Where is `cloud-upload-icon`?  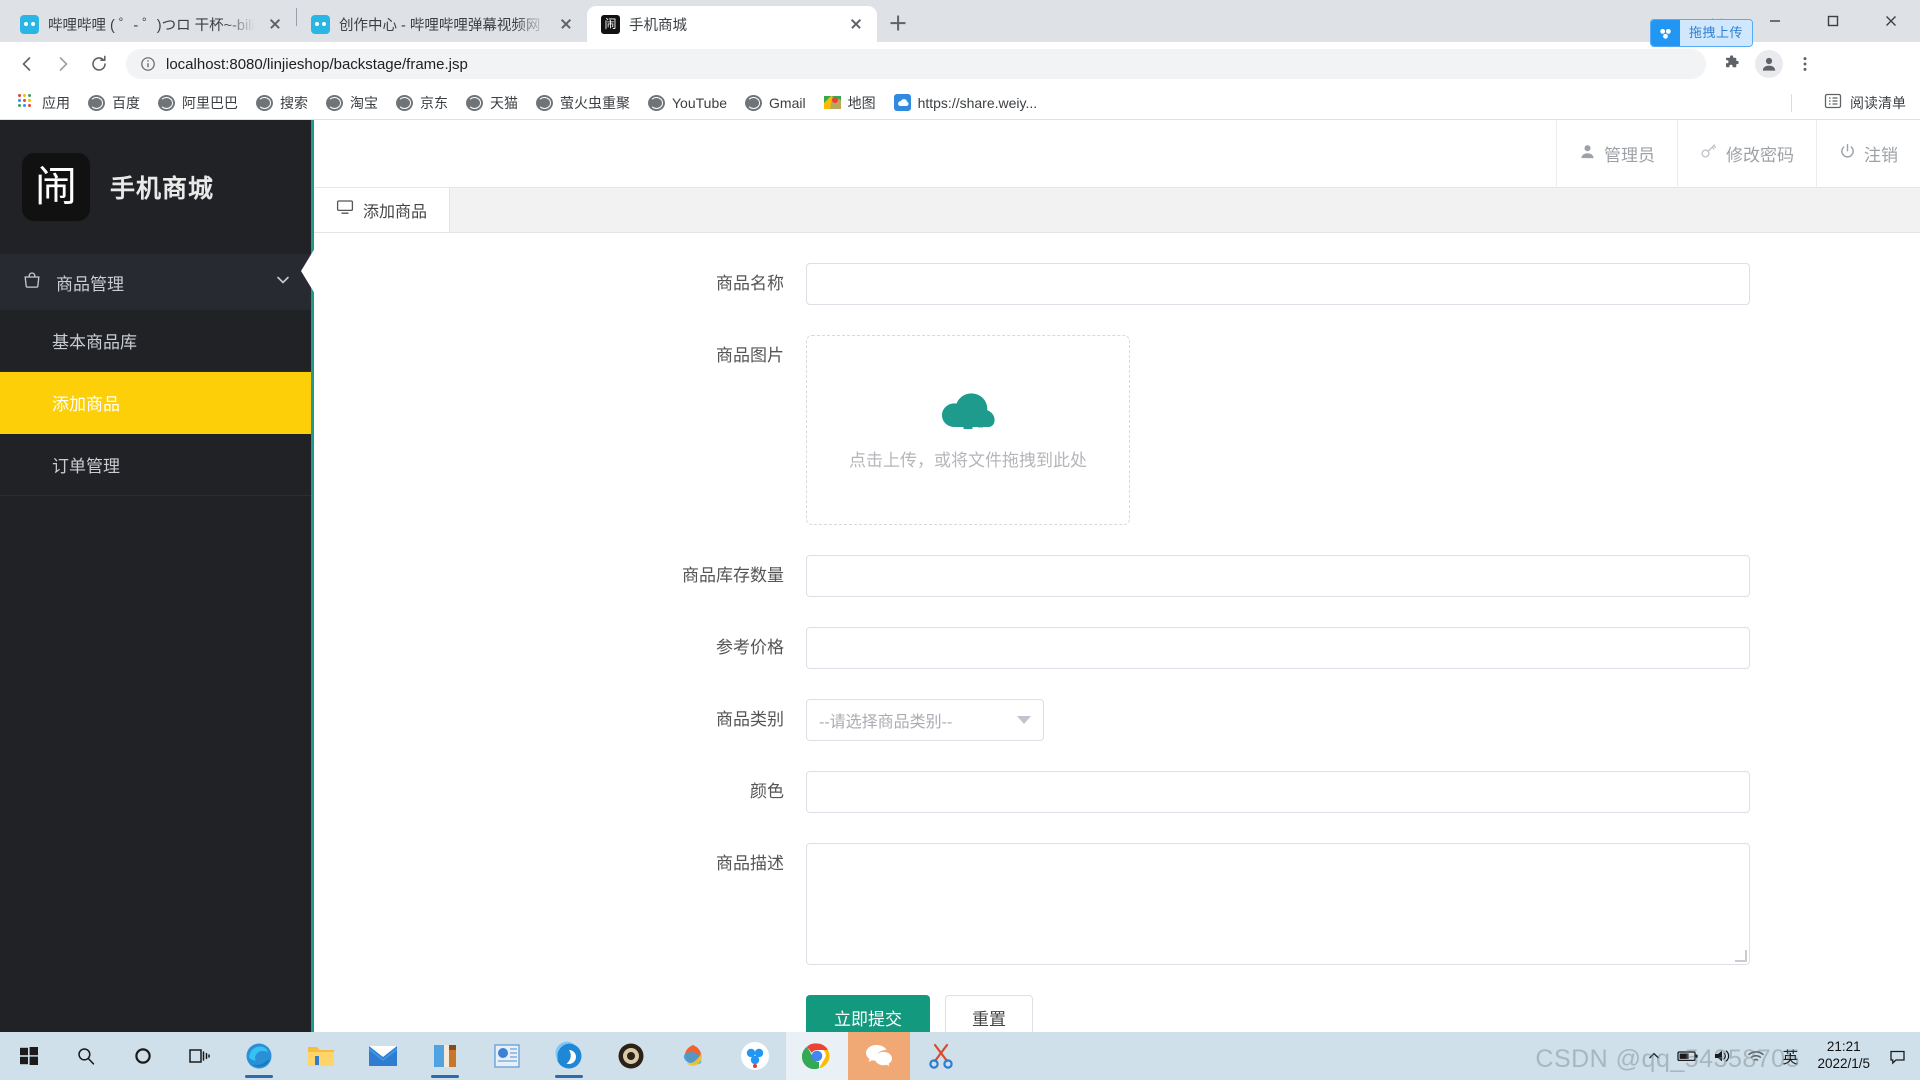 cloud-upload-icon is located at coordinates (968, 413).